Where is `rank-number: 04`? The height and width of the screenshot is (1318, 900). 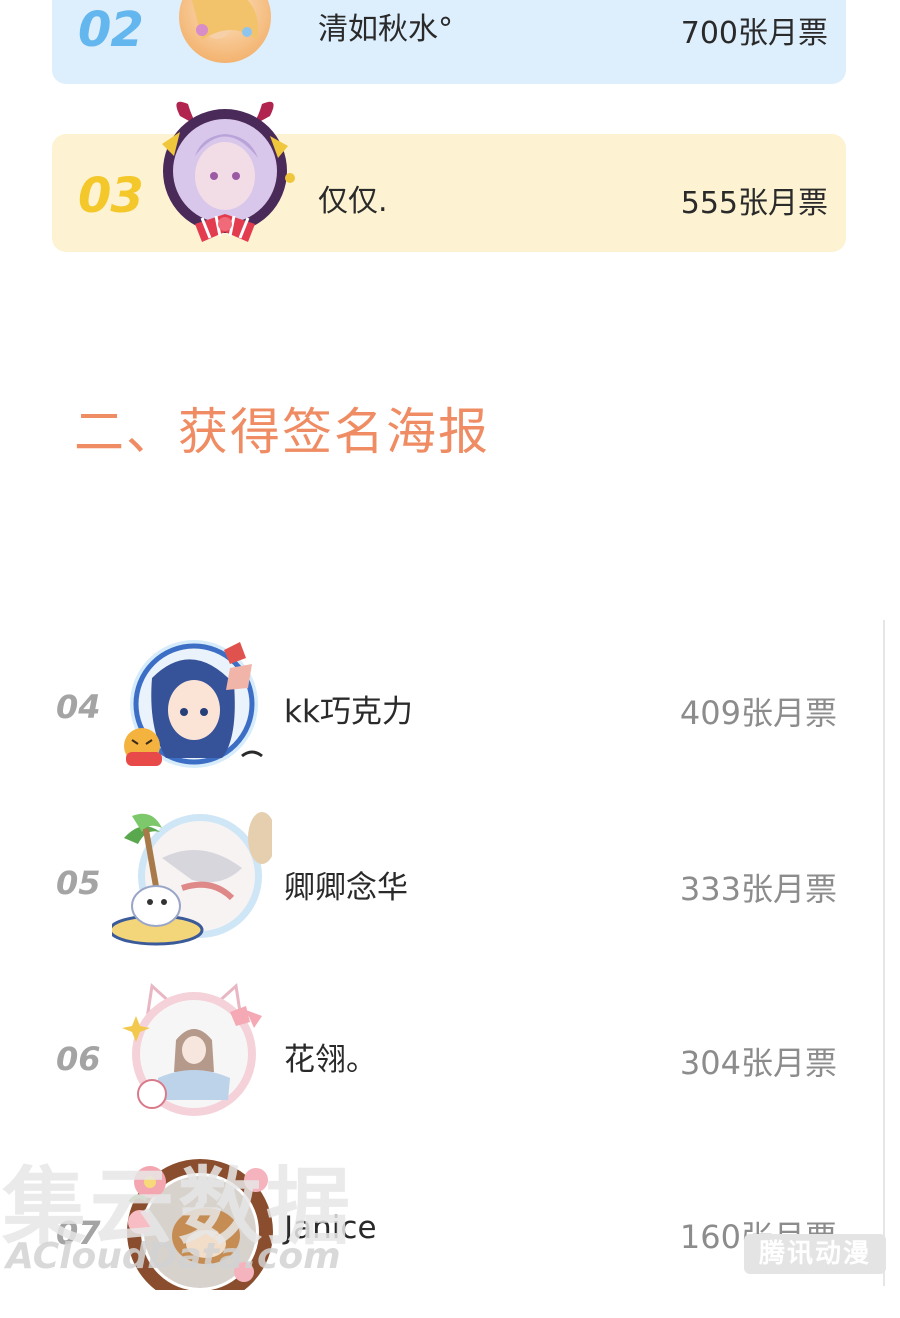 rank-number: 04 is located at coordinates (78, 707).